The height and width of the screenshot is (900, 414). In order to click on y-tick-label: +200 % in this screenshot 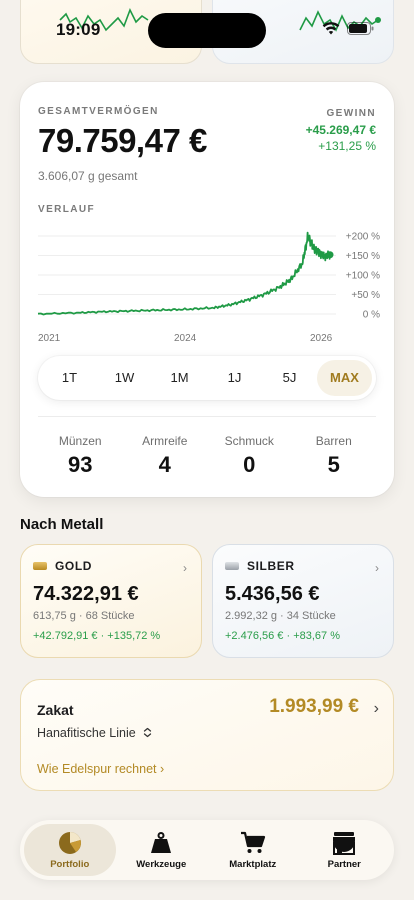, I will do `click(363, 237)`.